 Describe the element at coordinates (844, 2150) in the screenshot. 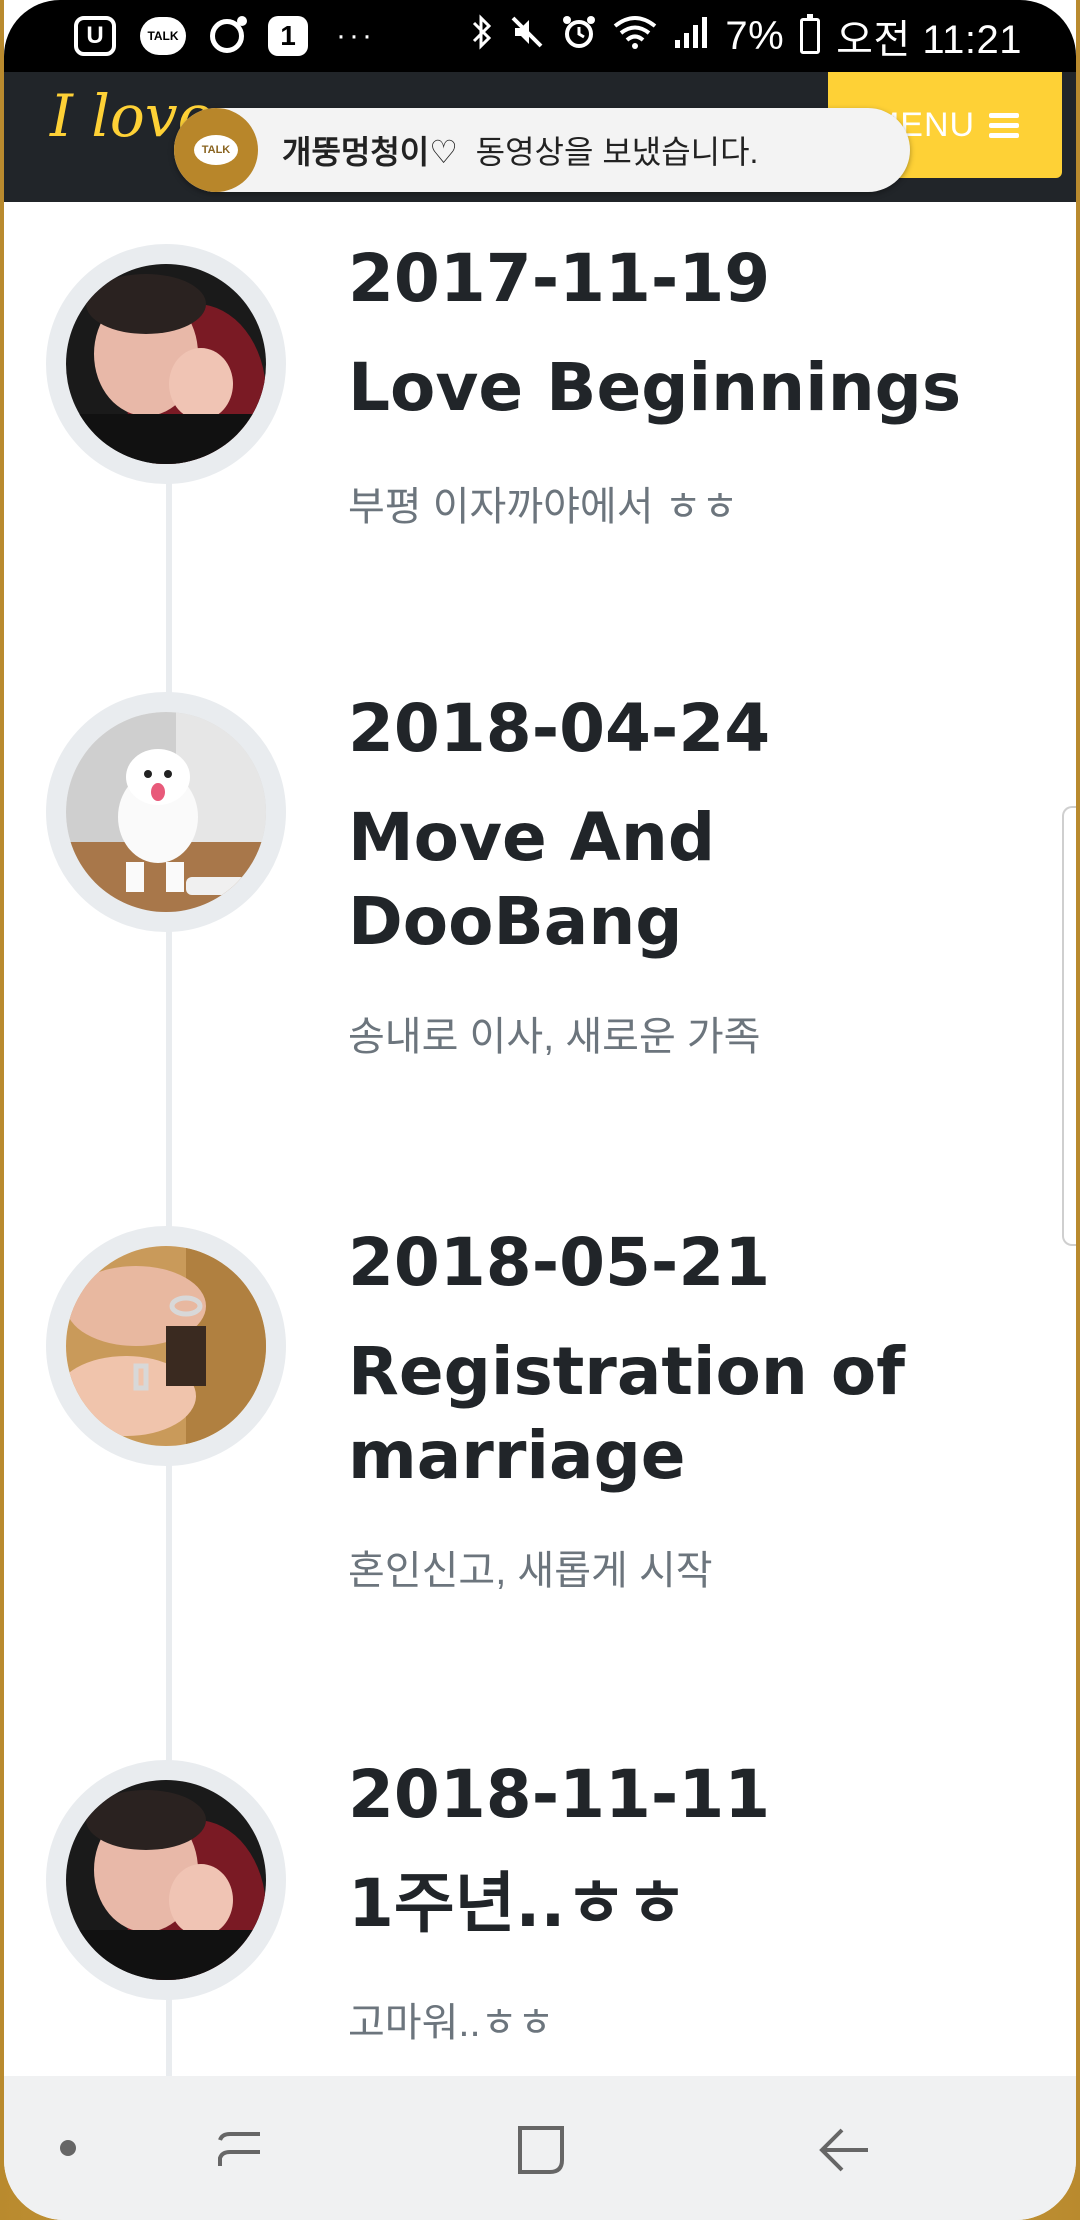

I see `back-icon` at that location.